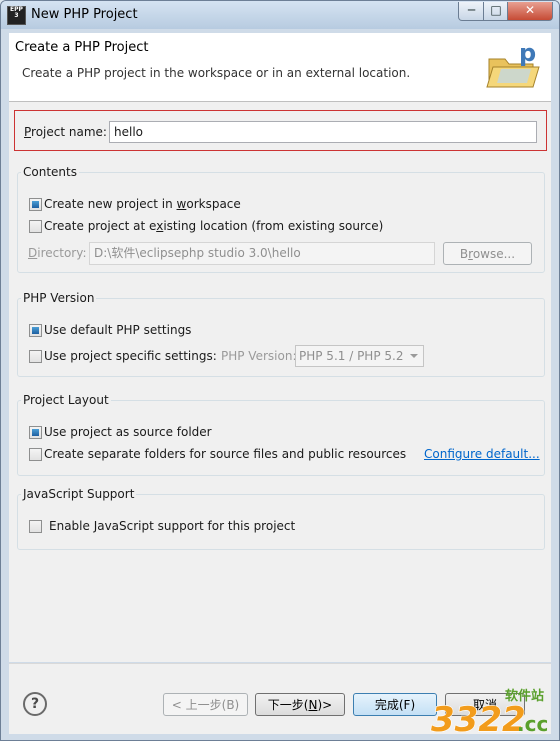 The image size is (560, 741). I want to click on directory-label-text: irectory:, so click(62, 253).